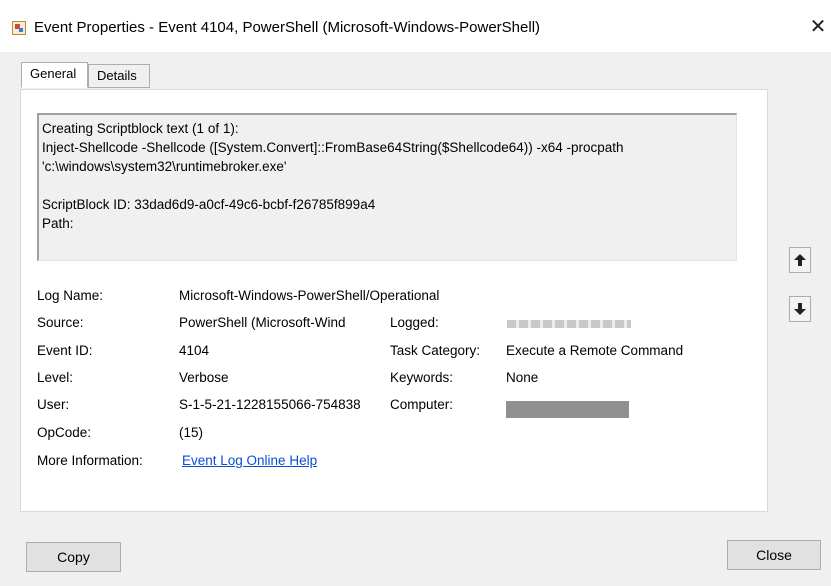 The image size is (831, 586). What do you see at coordinates (140, 128) in the screenshot?
I see `description-line: Creating Scriptblock text (1 of 1):` at bounding box center [140, 128].